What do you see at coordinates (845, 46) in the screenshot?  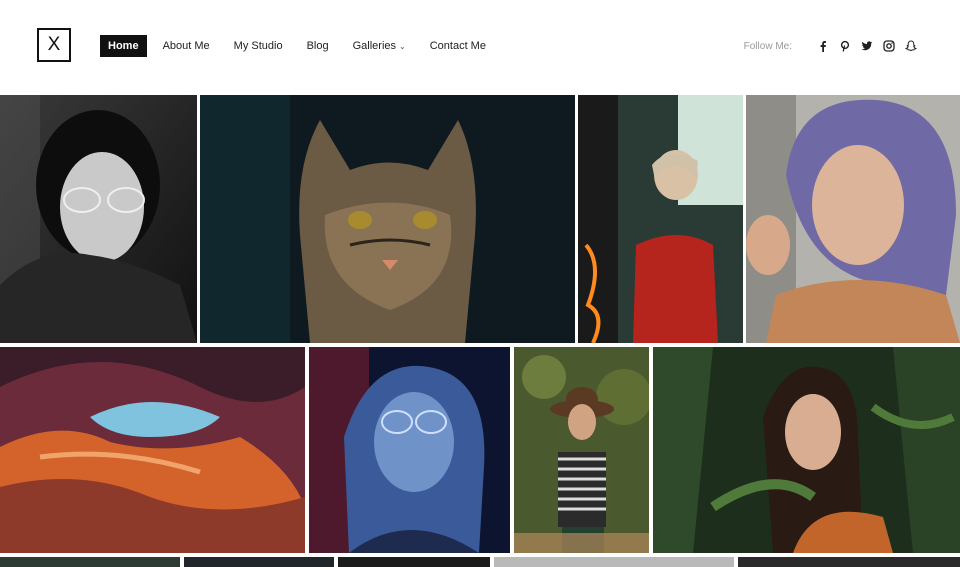 I see `pinterest-icon` at bounding box center [845, 46].